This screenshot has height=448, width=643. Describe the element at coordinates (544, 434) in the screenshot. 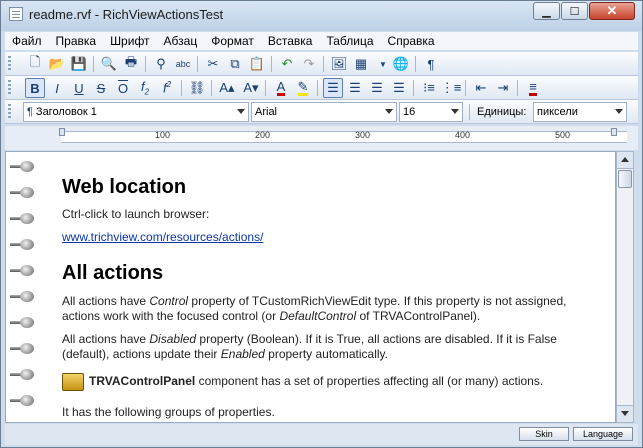

I see `skin-button: Skin` at that location.